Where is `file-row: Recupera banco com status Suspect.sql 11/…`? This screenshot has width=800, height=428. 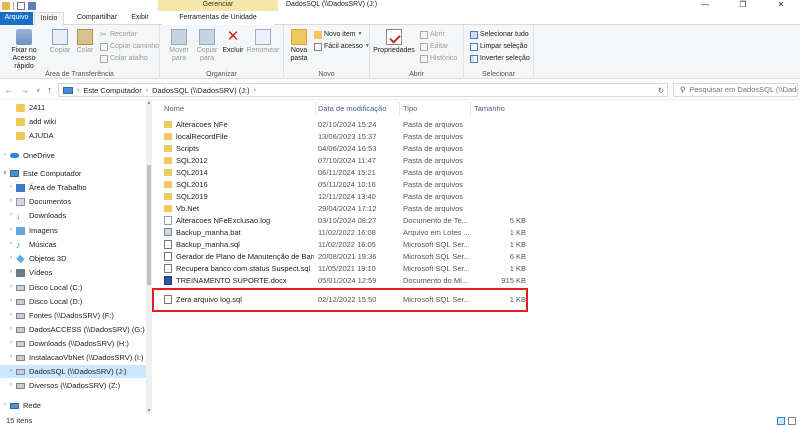
file-row: Recupera banco com status Suspect.sql 11/… is located at coordinates (345, 268).